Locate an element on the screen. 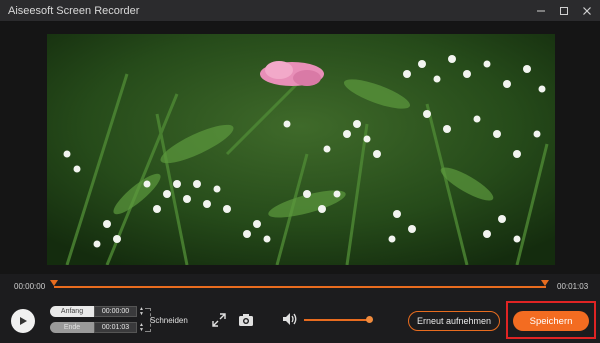 This screenshot has width=600, height=343. volume-icon is located at coordinates (290, 319).